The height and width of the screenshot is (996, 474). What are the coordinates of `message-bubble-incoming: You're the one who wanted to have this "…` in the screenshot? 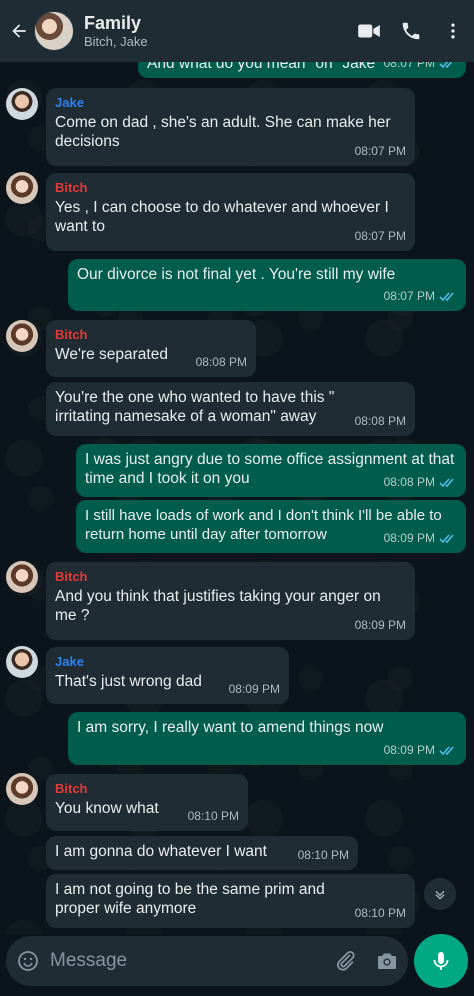 It's located at (230, 409).